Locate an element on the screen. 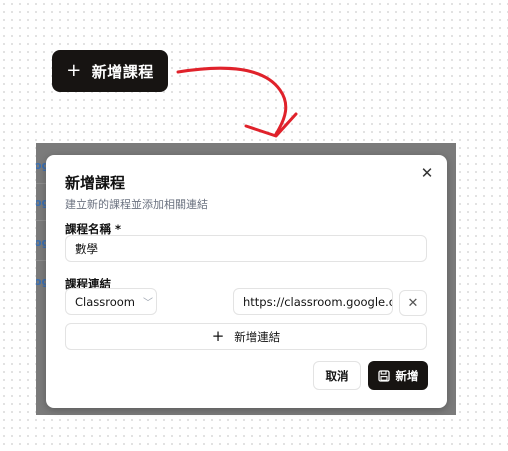 The height and width of the screenshot is (451, 508). save-icon is located at coordinates (383, 375).